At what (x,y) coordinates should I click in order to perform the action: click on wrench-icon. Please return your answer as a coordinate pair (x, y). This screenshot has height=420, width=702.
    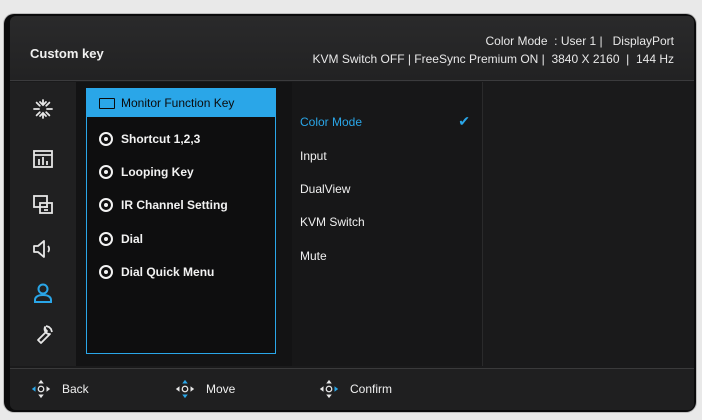
    Looking at the image, I should click on (45, 334).